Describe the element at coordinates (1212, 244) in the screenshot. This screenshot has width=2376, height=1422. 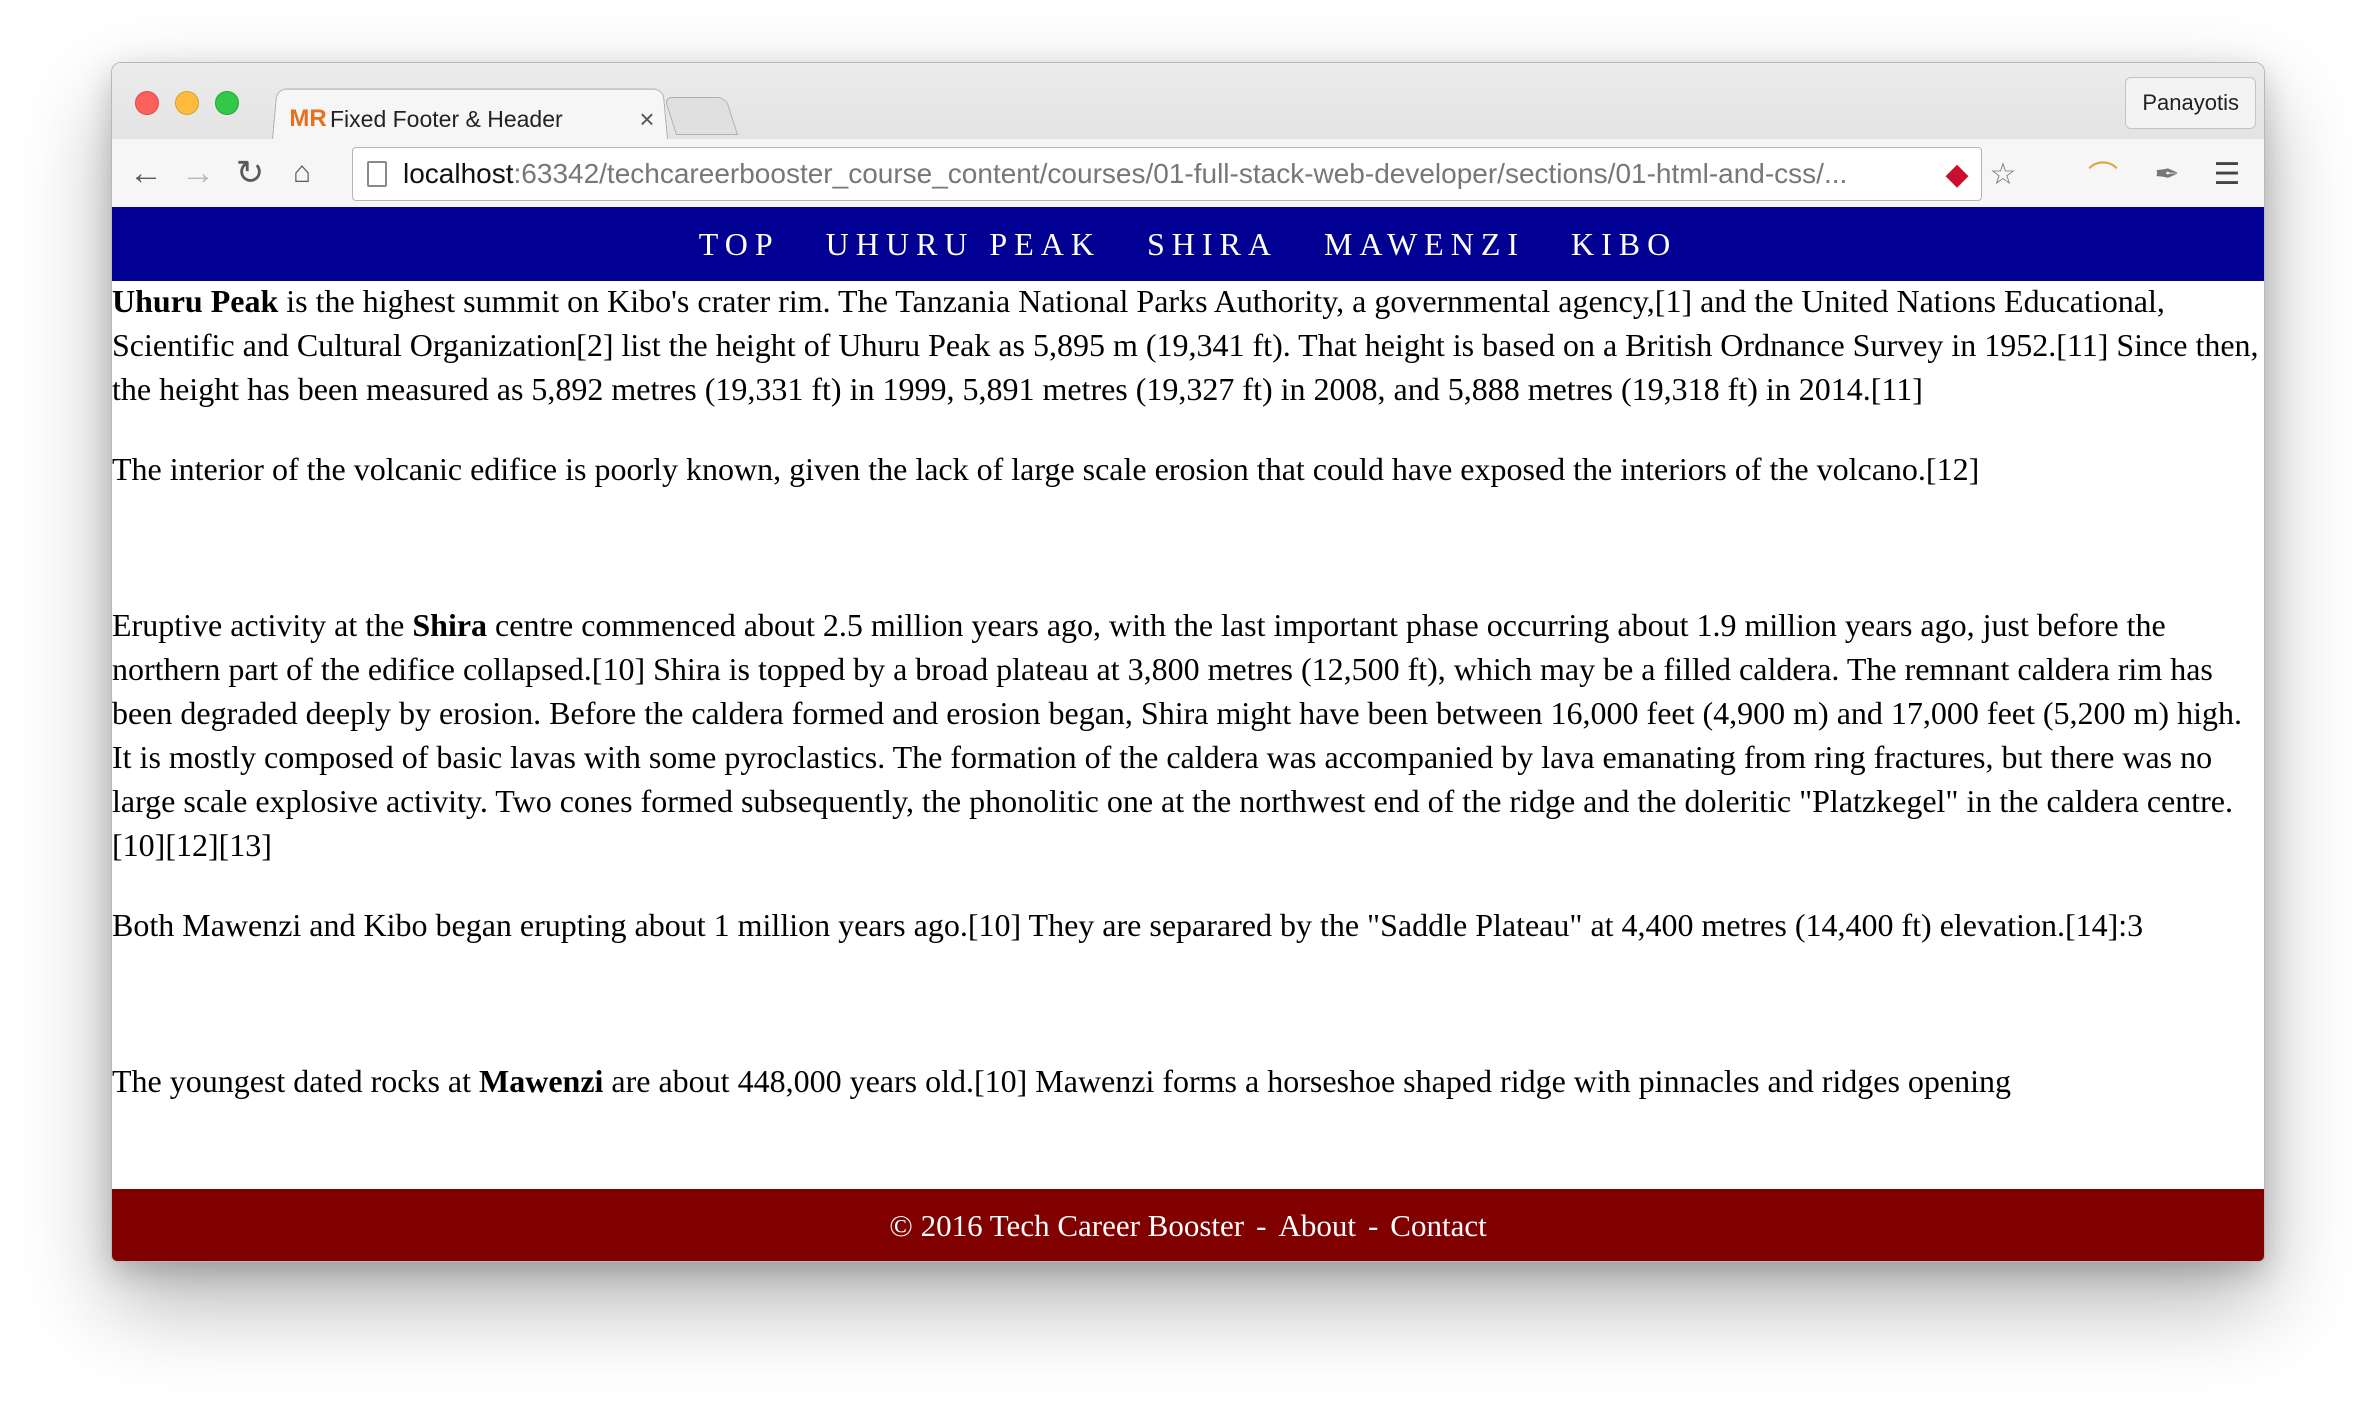
I see `nav-link-shira: SHIRA` at that location.